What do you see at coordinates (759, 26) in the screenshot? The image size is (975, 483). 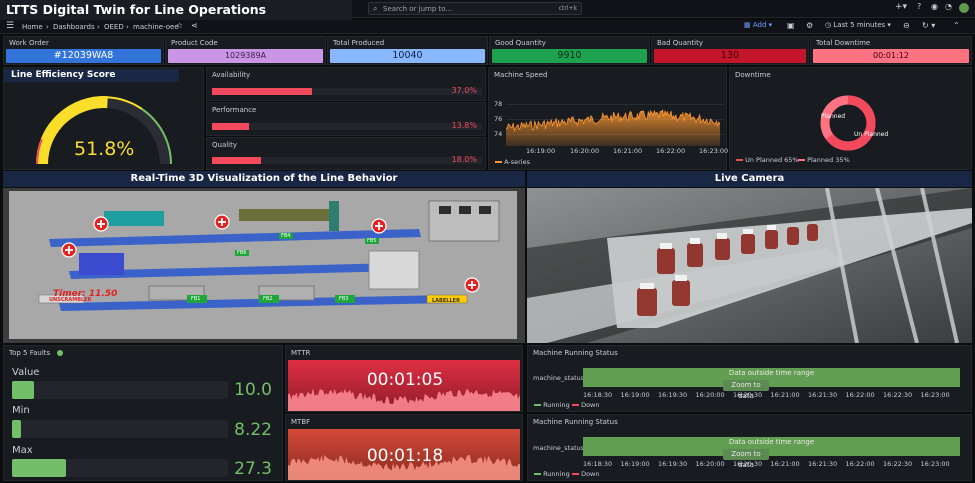 I see `add-button: ▦ Add ▾` at bounding box center [759, 26].